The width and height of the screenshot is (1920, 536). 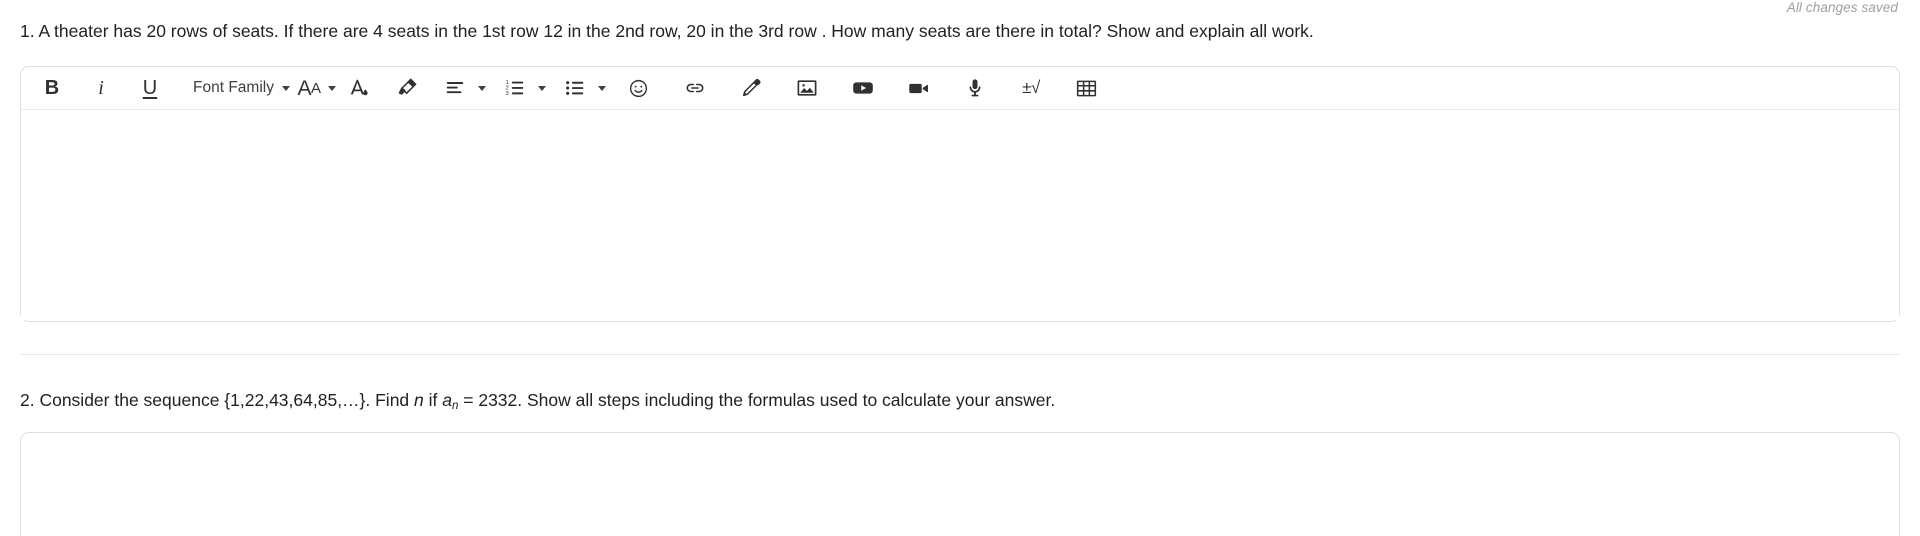 I want to click on video-camera-icon, so click(x=919, y=88).